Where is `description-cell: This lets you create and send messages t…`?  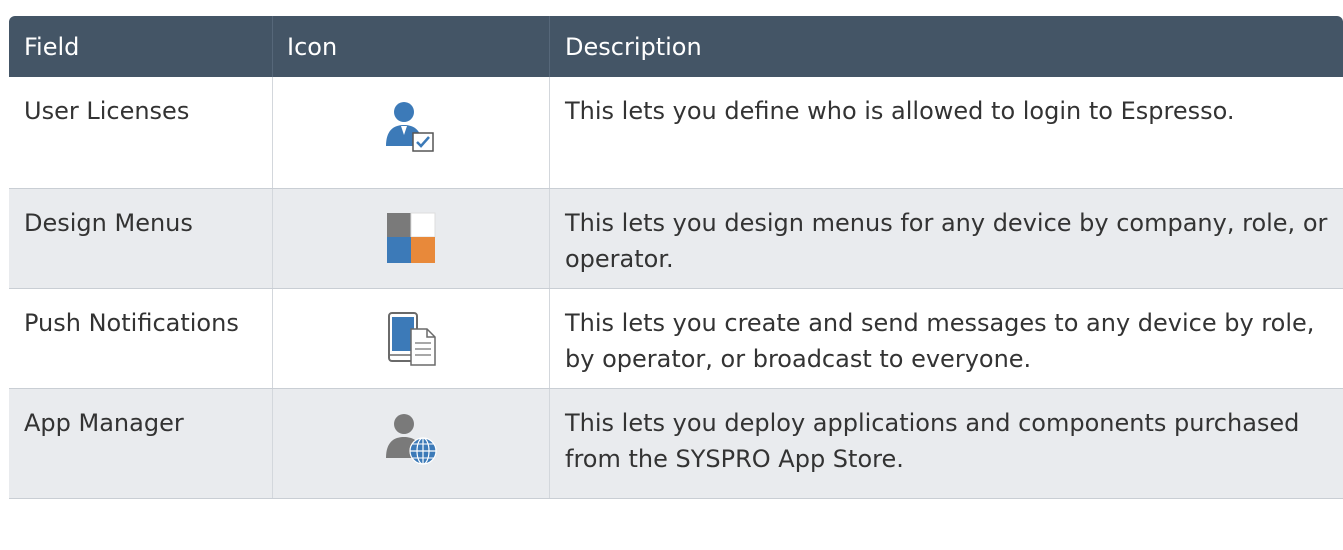 description-cell: This lets you create and send messages t… is located at coordinates (940, 341).